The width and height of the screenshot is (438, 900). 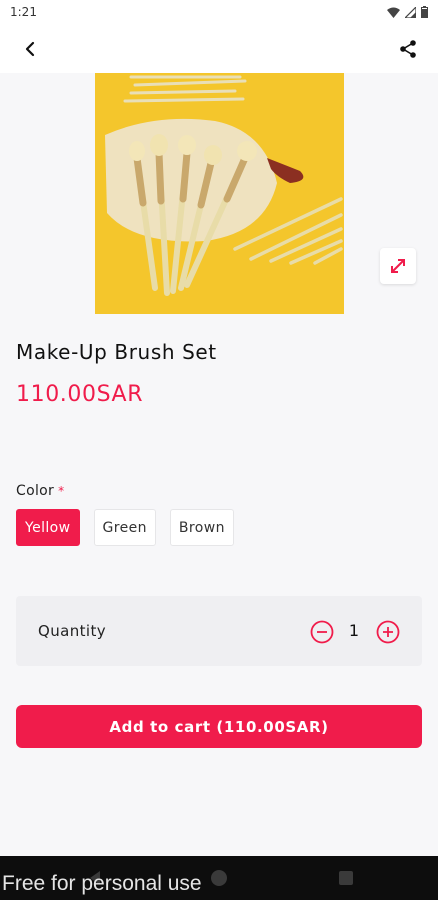 I want to click on share-button, so click(x=408, y=49).